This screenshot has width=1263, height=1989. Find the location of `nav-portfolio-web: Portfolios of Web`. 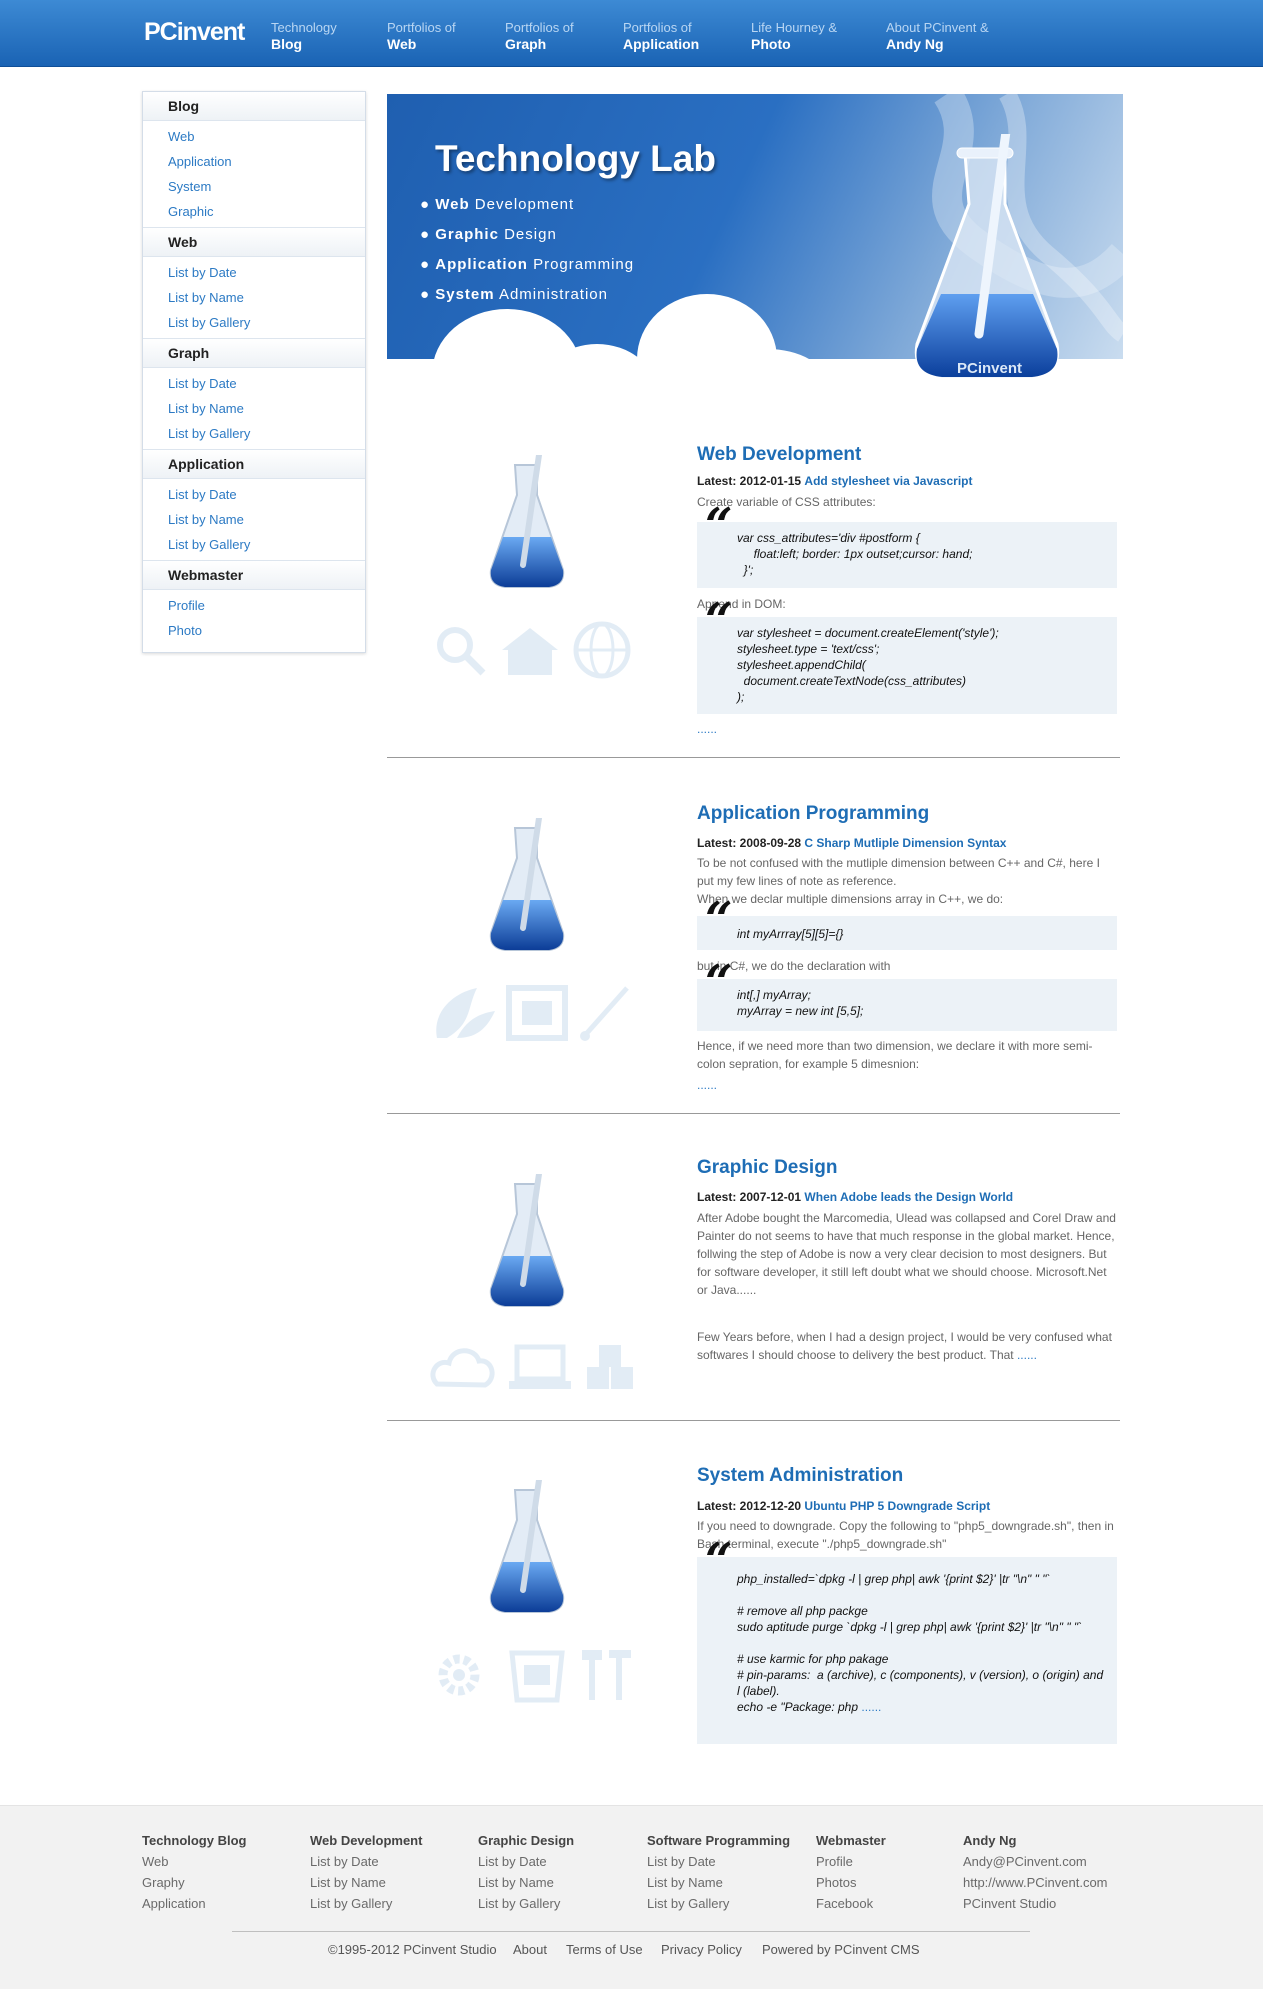

nav-portfolio-web: Portfolios of Web is located at coordinates (421, 36).